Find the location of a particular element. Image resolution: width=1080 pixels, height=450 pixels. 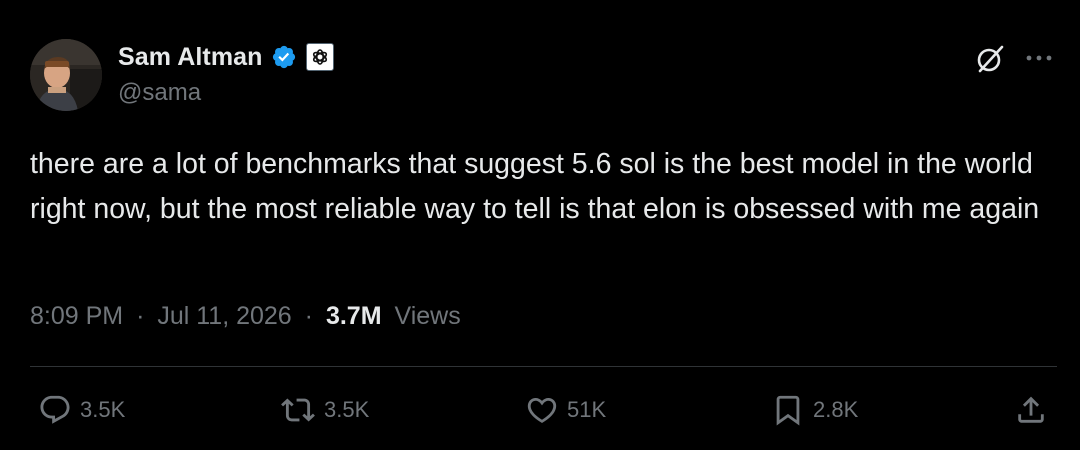

repost-button: 3.5K is located at coordinates (324, 410).